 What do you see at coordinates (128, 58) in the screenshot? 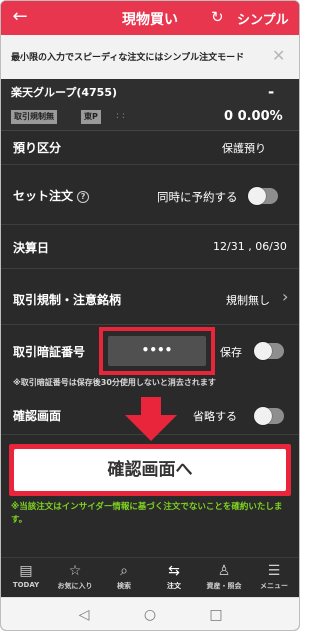
I see `notice-text: 最小限の入力でスピーディな注文にはシンプル注文モード` at bounding box center [128, 58].